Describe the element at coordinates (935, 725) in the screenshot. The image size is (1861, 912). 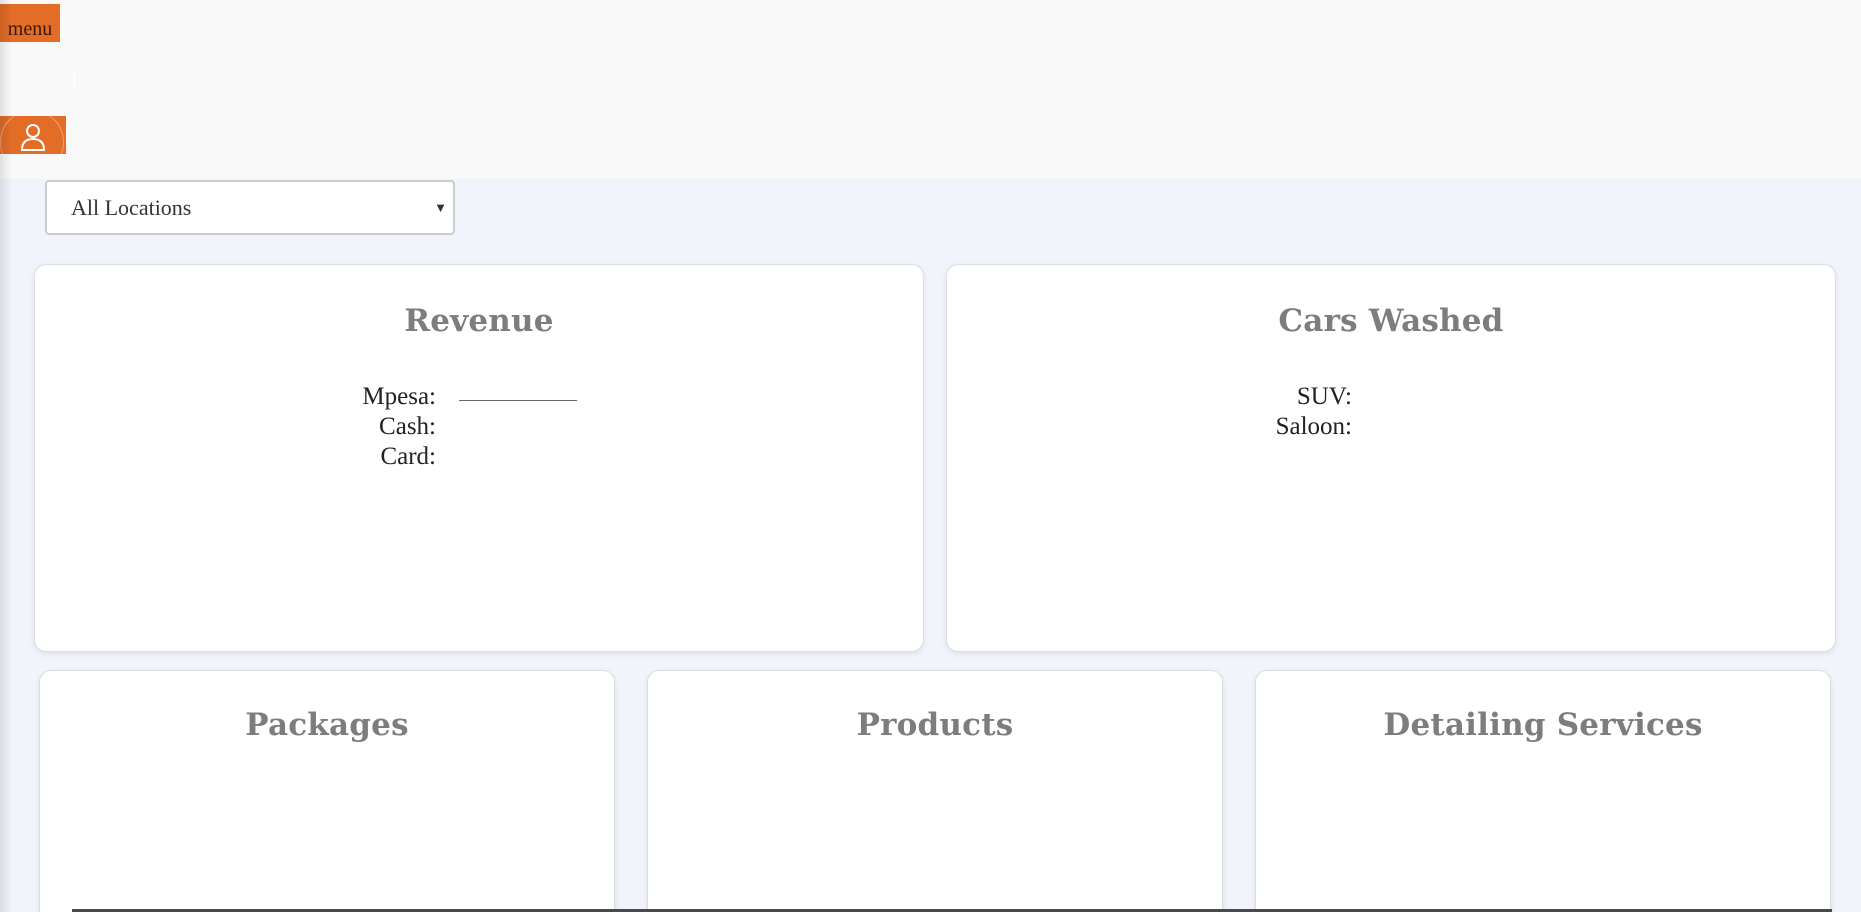
I see `products-title: Products` at that location.